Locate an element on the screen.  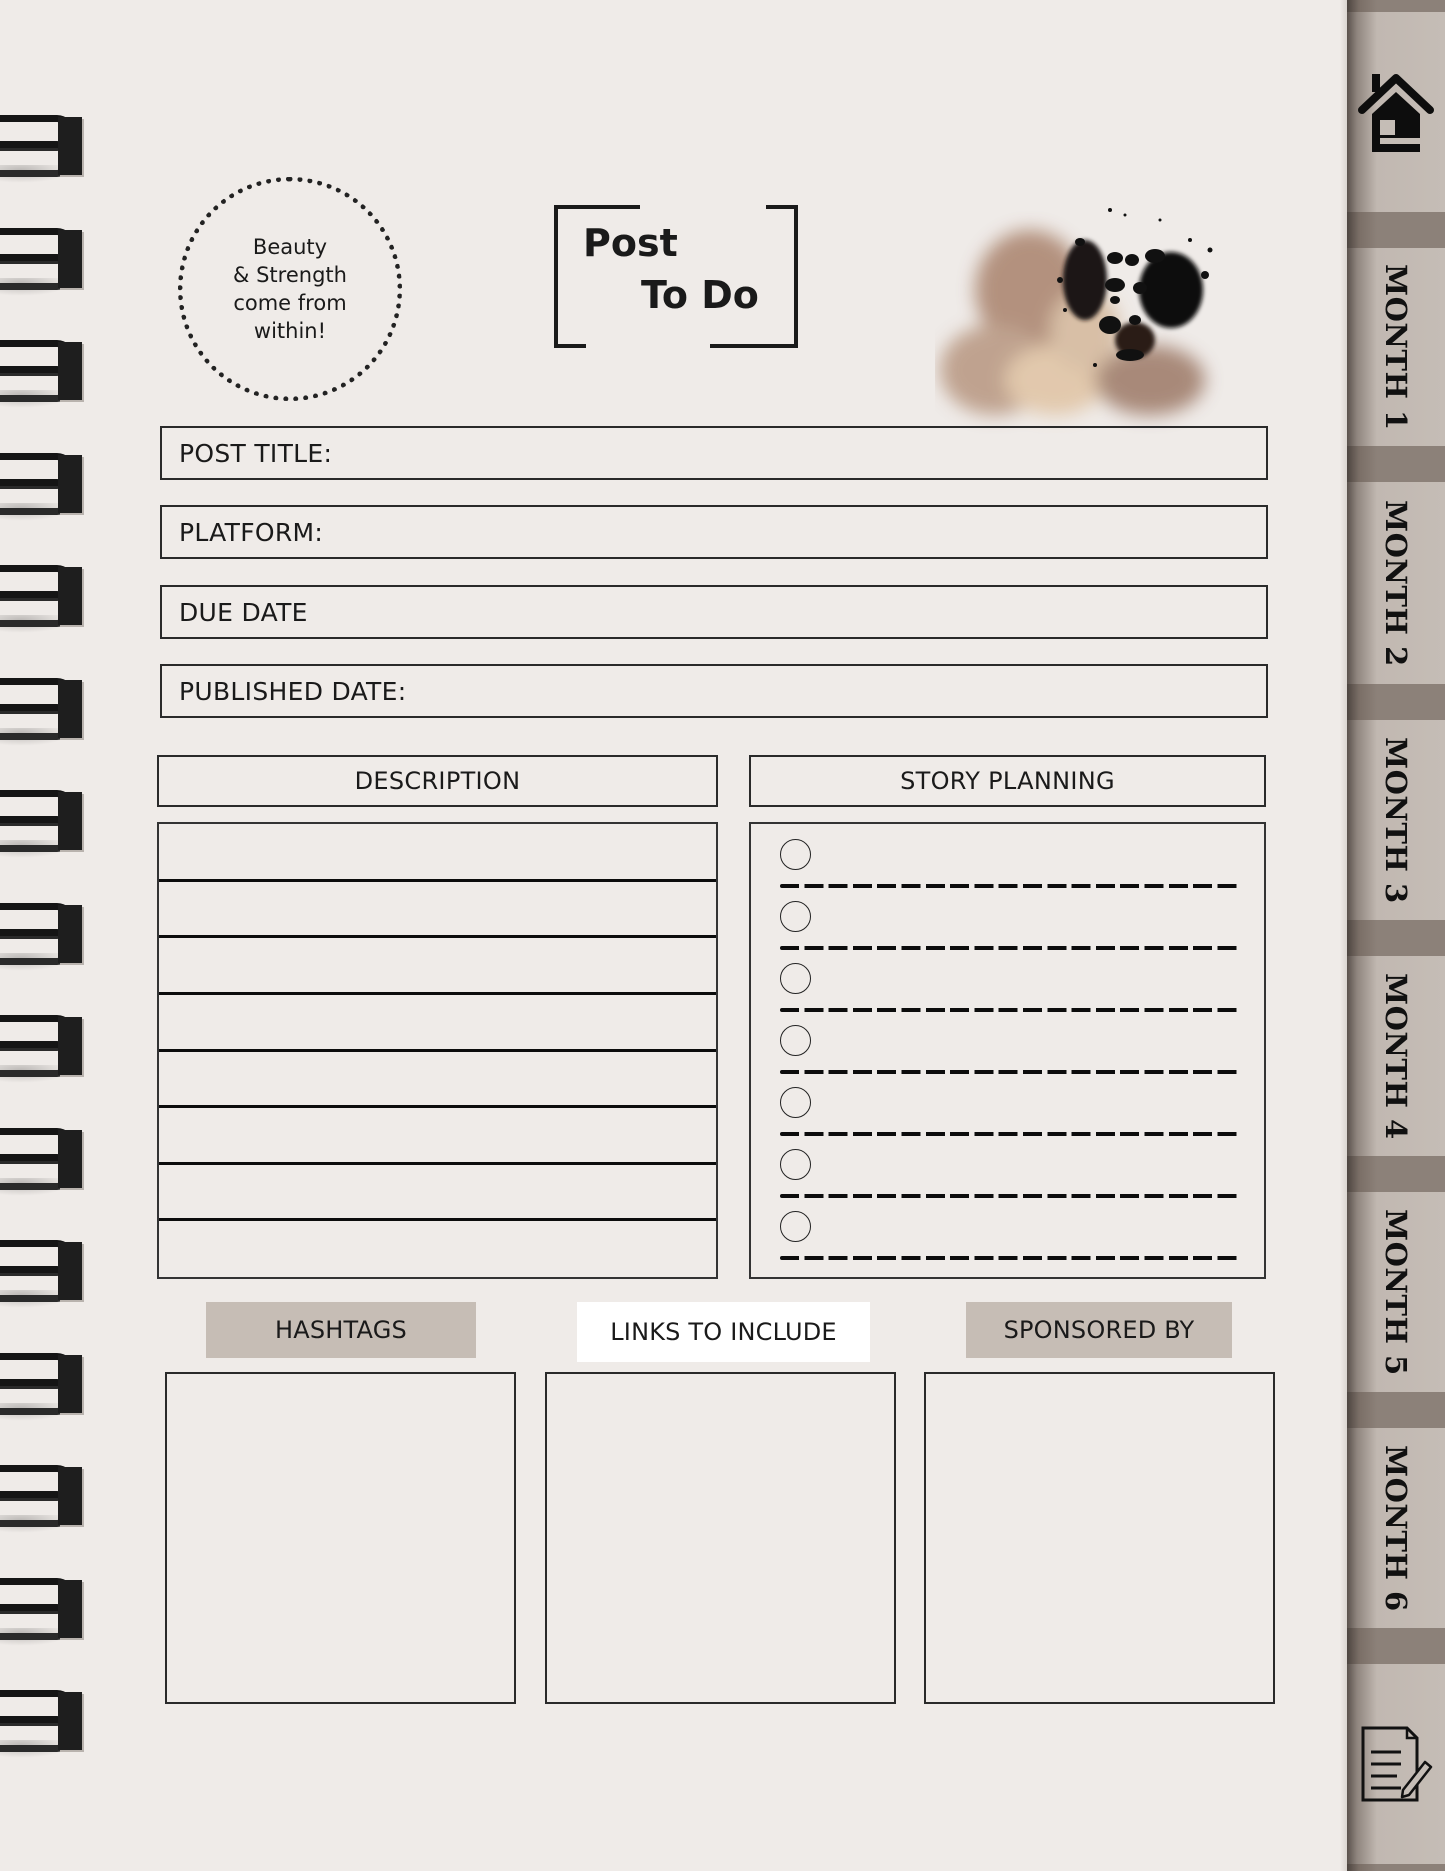
bracket-right-top is located at coordinates (782, 207).